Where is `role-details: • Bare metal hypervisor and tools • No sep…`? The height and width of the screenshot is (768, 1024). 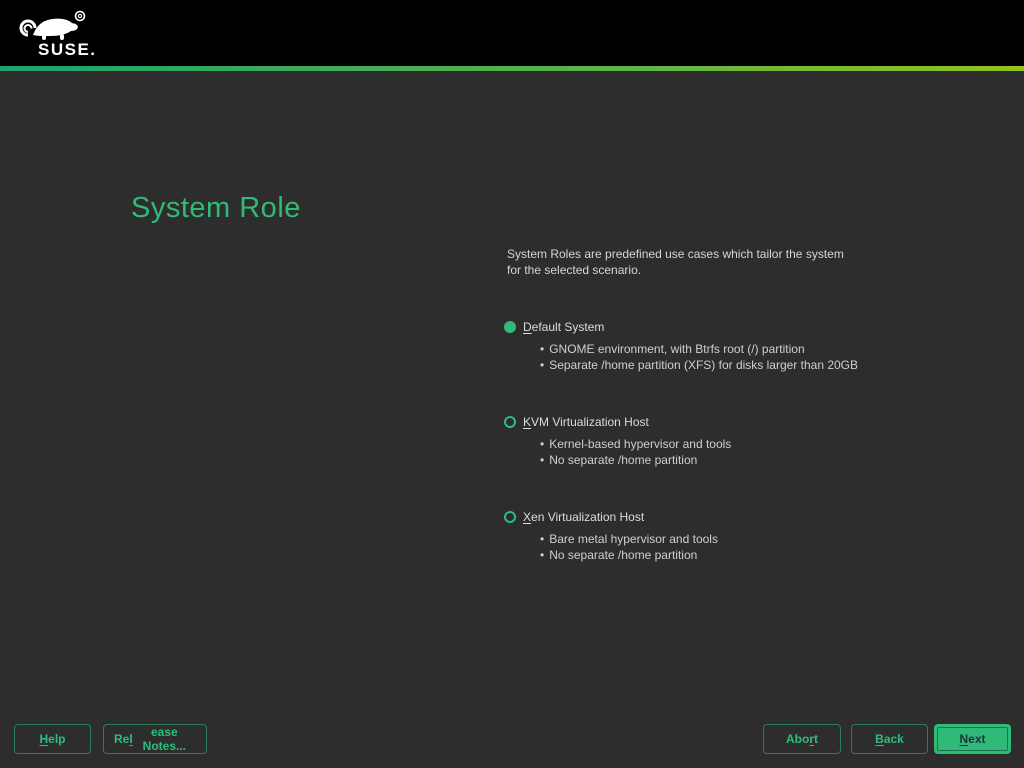
role-details: • Bare metal hypervisor and tools • No sep… is located at coordinates (742, 547).